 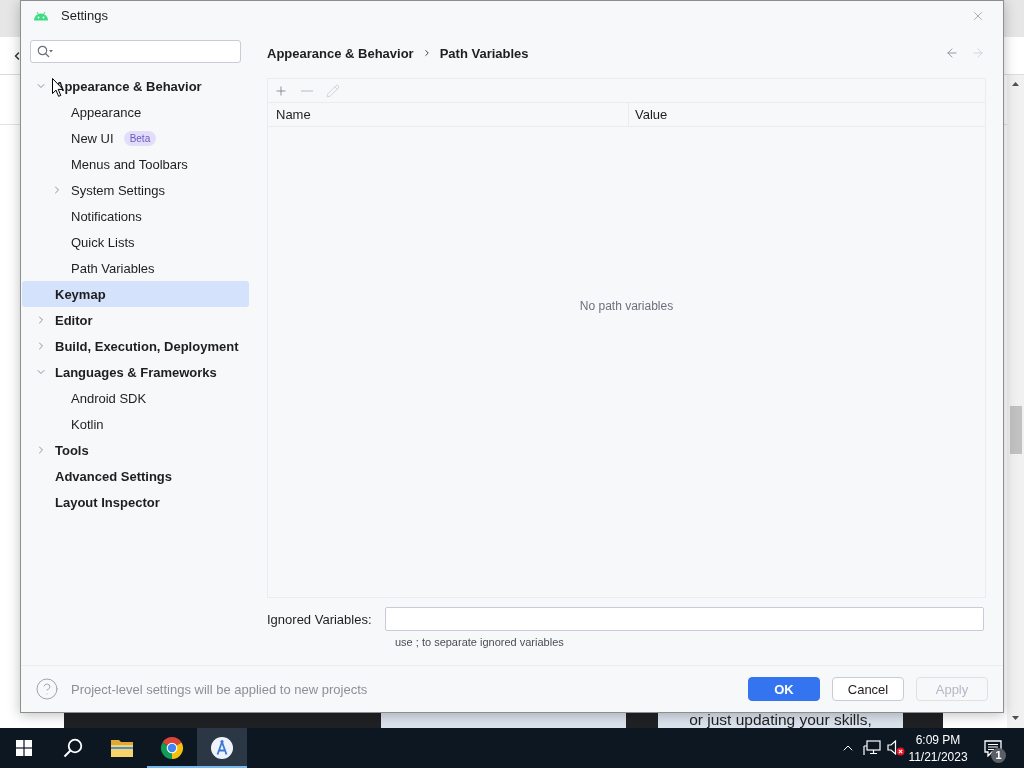 What do you see at coordinates (135, 424) in the screenshot?
I see `tree-item: Kotlin` at bounding box center [135, 424].